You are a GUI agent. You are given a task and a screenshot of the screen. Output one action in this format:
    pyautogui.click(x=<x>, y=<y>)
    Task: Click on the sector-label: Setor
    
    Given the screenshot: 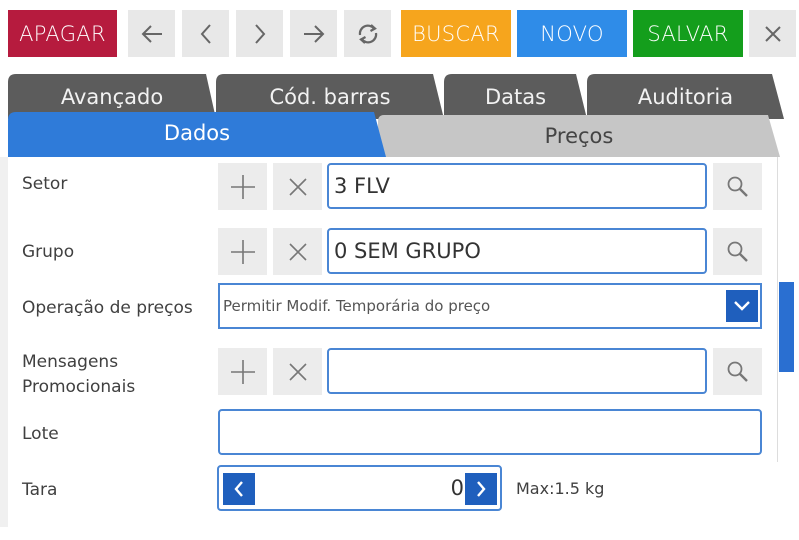 What is the action you would take?
    pyautogui.click(x=45, y=184)
    